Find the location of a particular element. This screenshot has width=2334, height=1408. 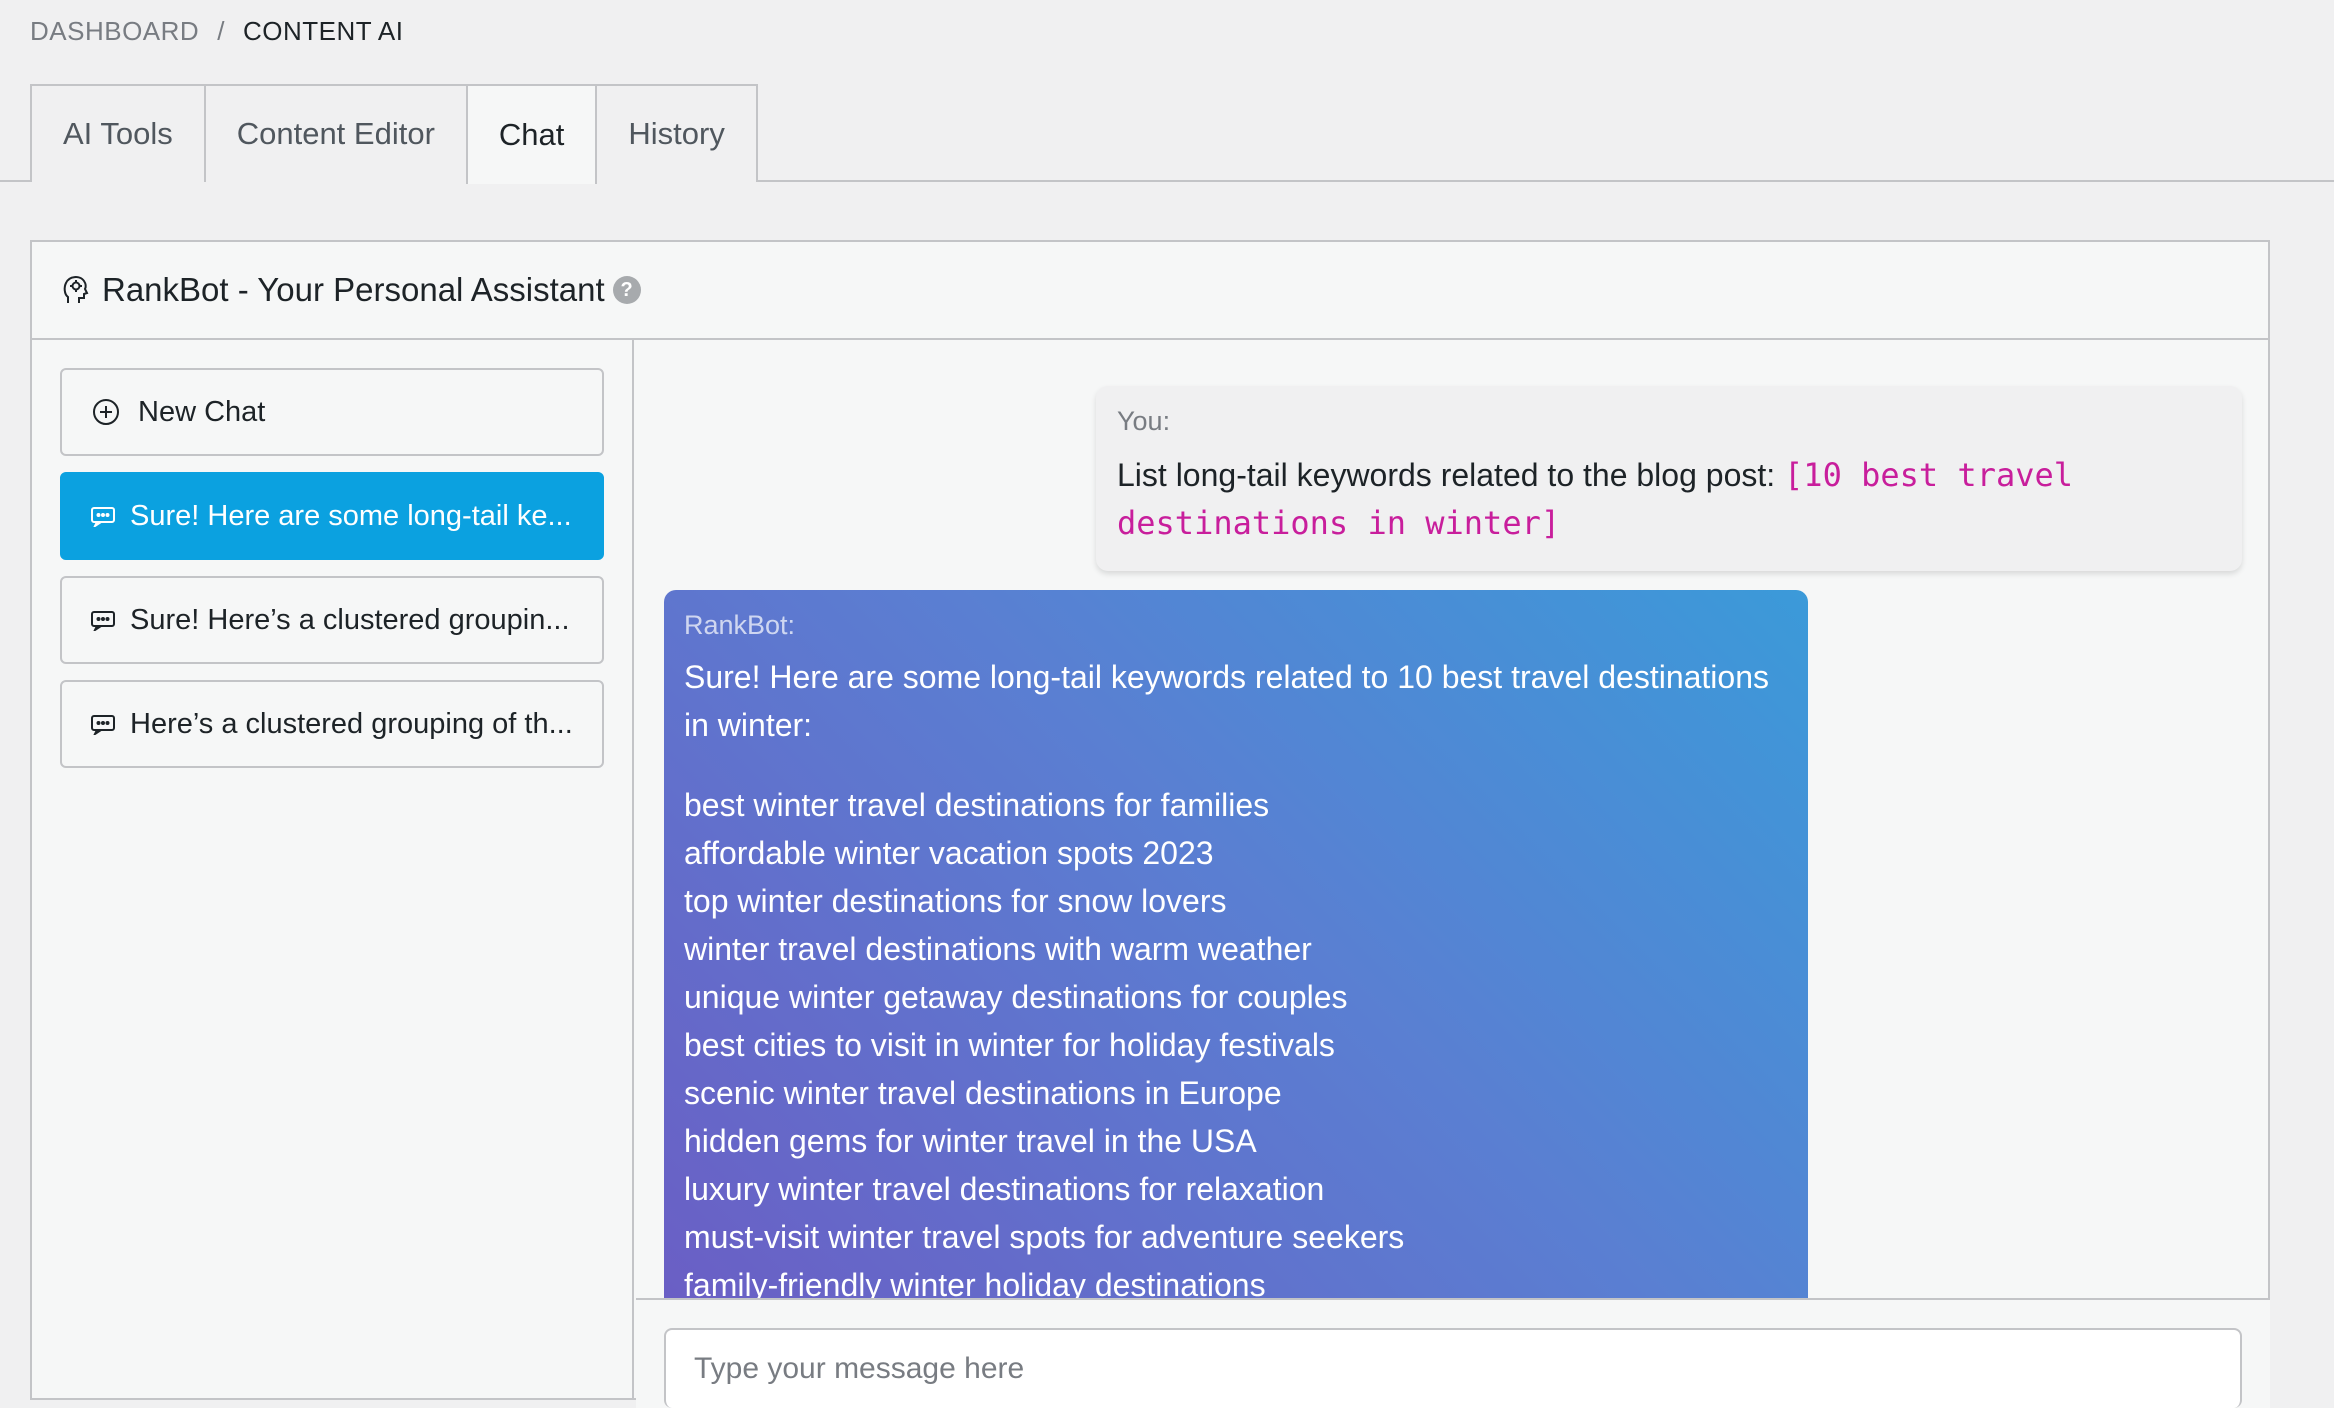

tab-history: History is located at coordinates (676, 133).